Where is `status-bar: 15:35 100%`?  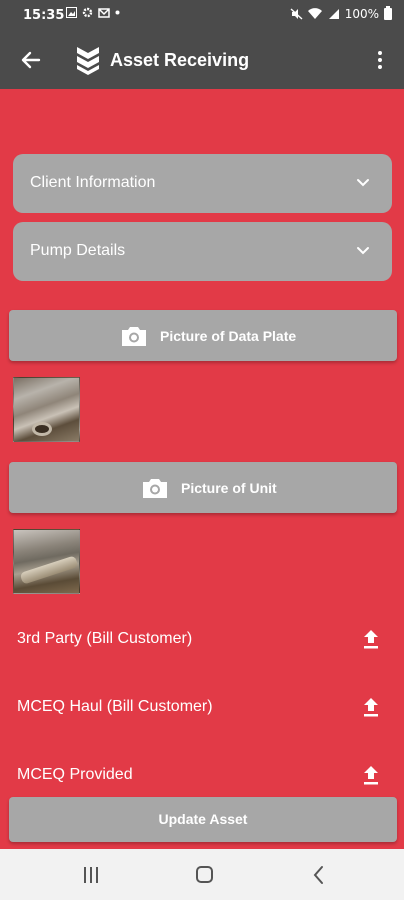
status-bar: 15:35 100% is located at coordinates (202, 15).